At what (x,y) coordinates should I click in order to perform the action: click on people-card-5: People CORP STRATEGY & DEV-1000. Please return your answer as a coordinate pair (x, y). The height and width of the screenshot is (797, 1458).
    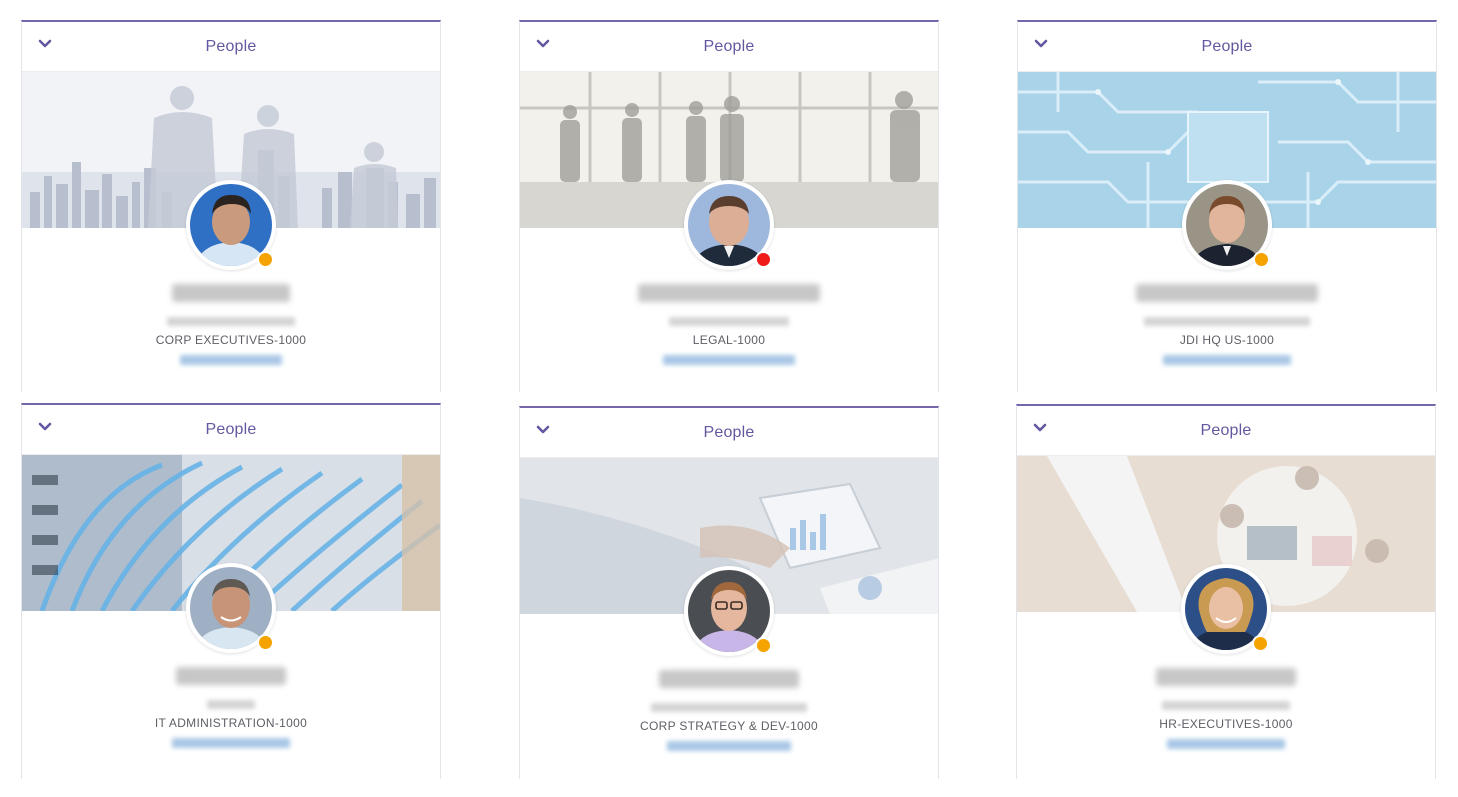
    Looking at the image, I should click on (729, 592).